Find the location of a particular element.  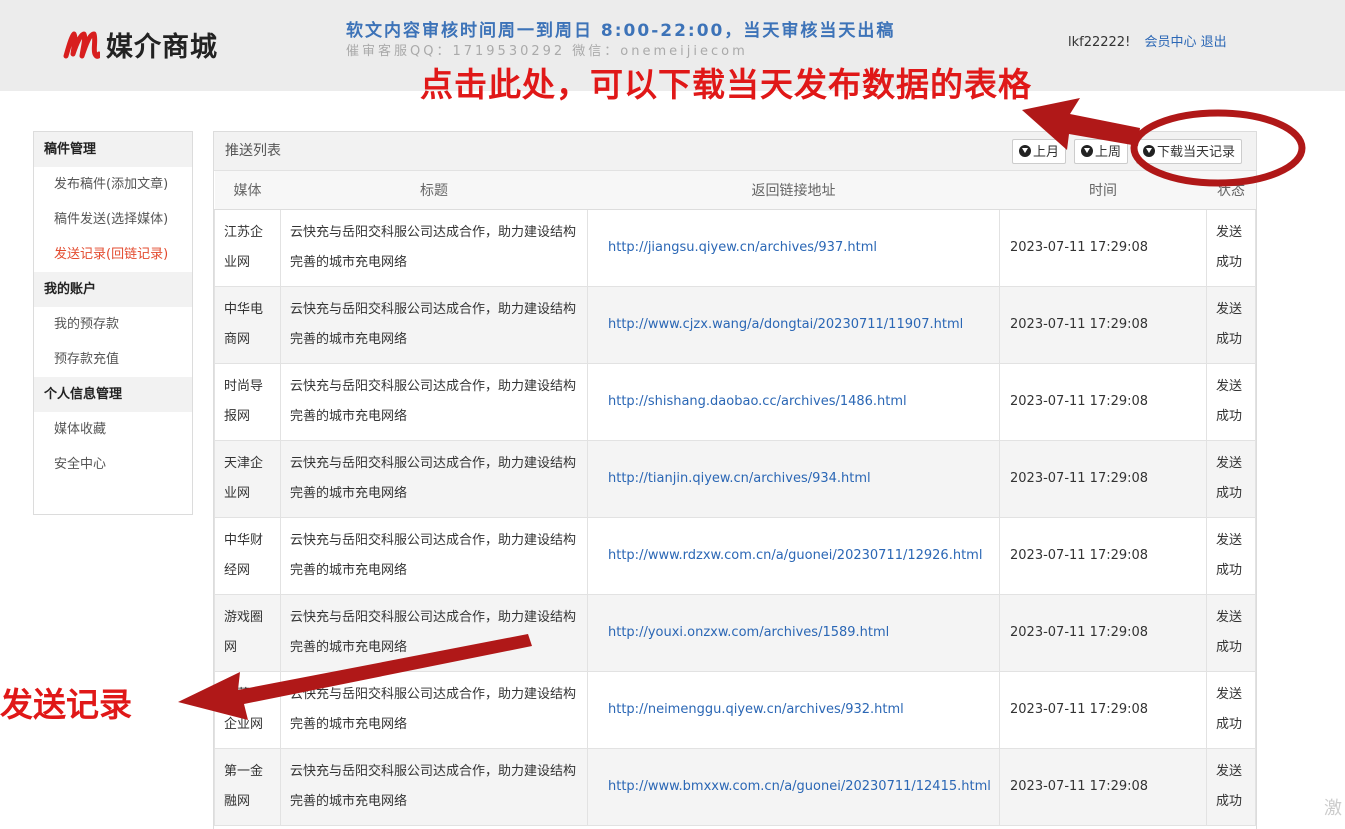

cell-media: 天津企业网 is located at coordinates (247, 478).